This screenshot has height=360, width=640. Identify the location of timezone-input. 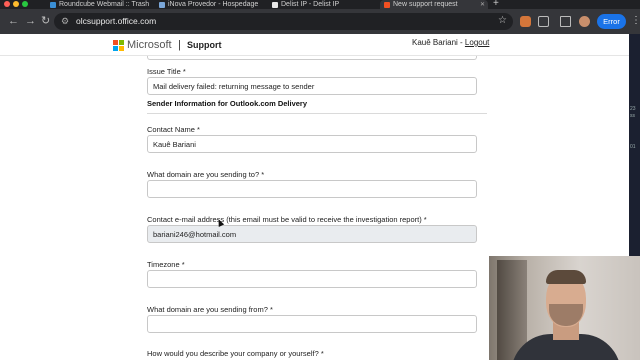
(312, 279).